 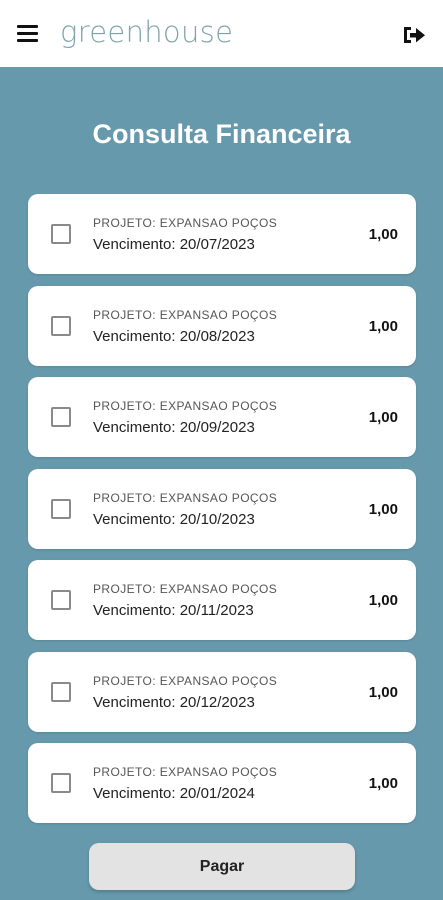 What do you see at coordinates (147, 32) in the screenshot?
I see `brand-logo: greenhouse` at bounding box center [147, 32].